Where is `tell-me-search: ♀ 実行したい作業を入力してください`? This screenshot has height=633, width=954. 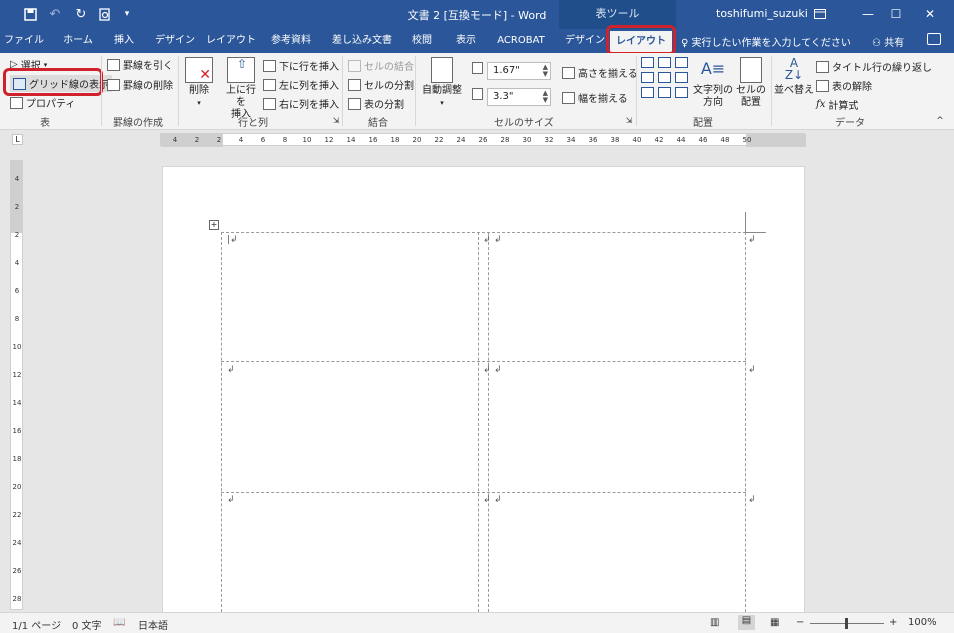
tell-me-search: ♀ 実行したい作業を入力してください is located at coordinates (766, 41).